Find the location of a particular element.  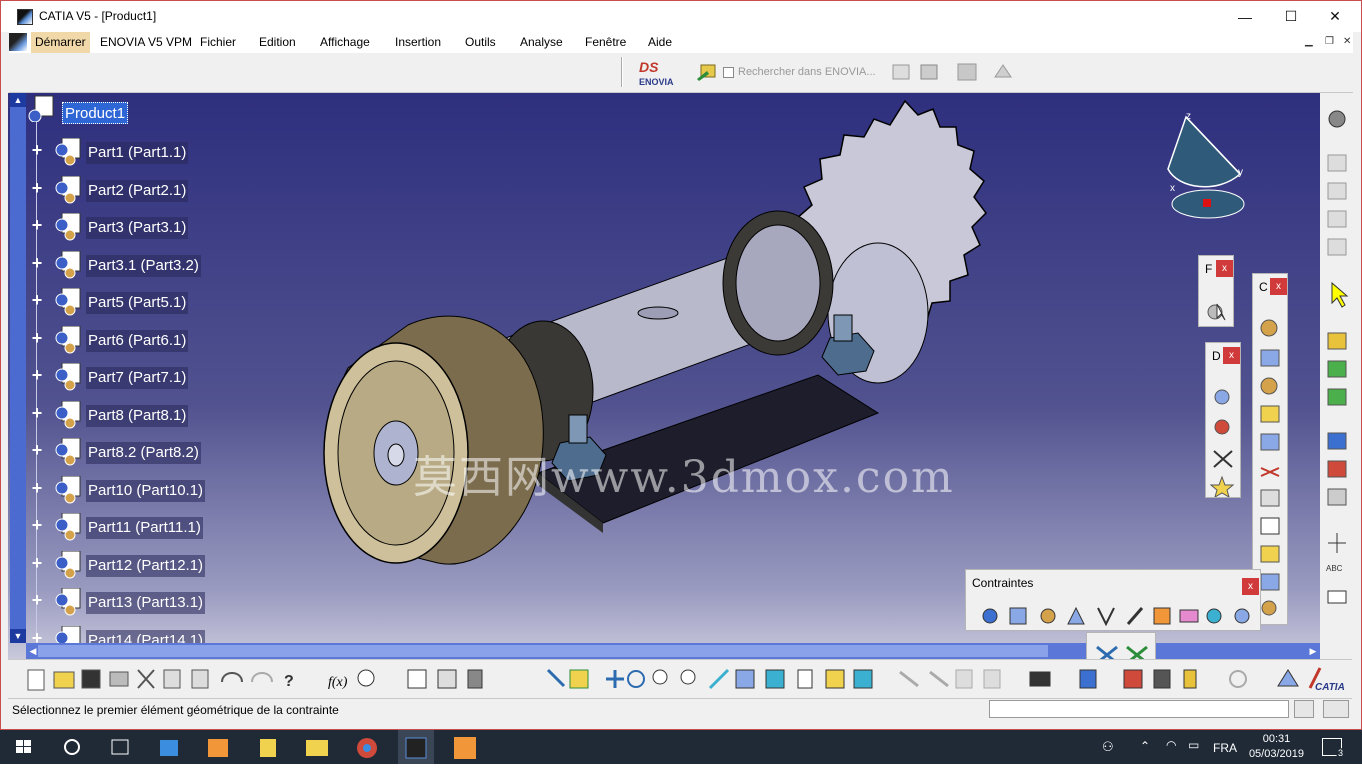

tree-node-label: Part11 (Part11.1) is located at coordinates (144, 528).